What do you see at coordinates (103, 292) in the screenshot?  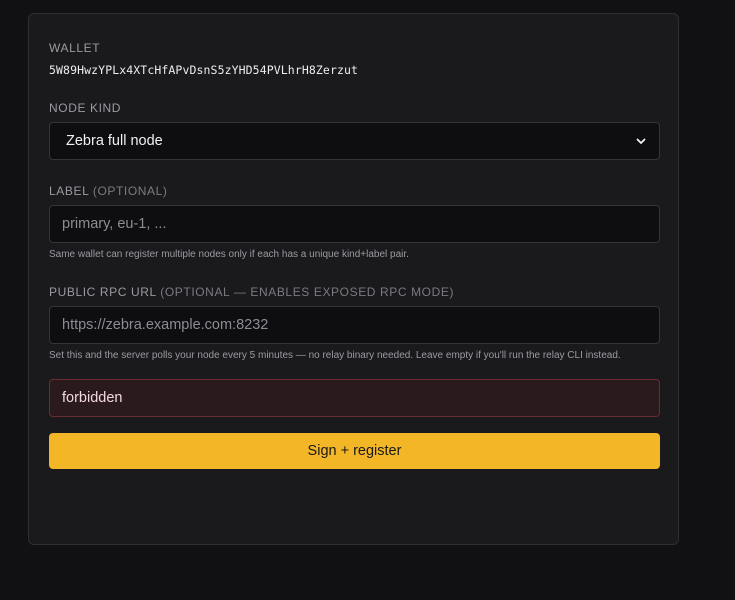 I see `rpc-field-title: PUBLIC RPC URL` at bounding box center [103, 292].